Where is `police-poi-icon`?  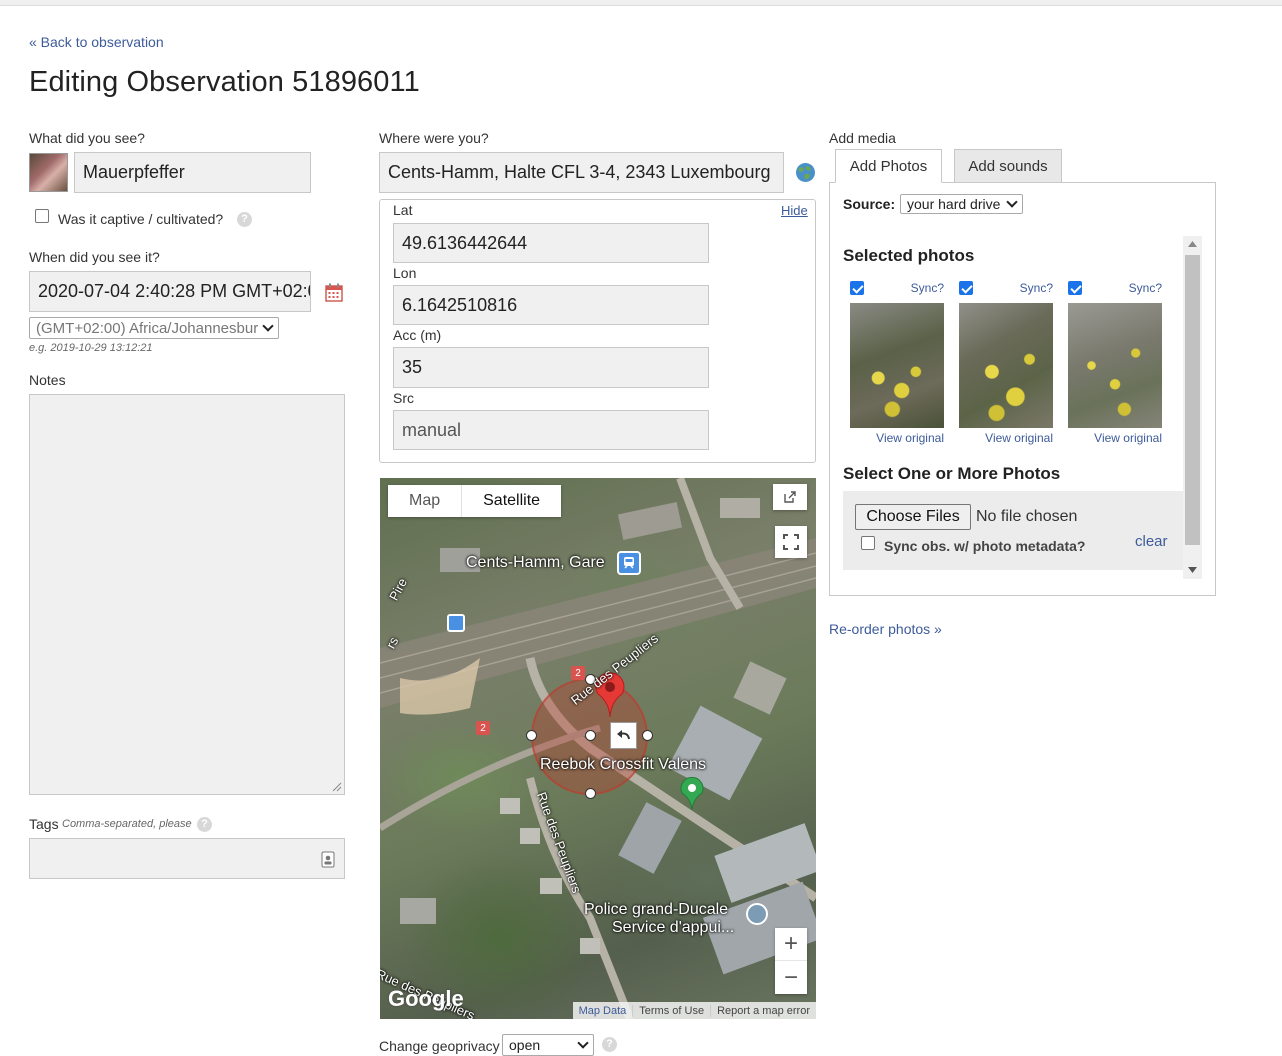
police-poi-icon is located at coordinates (757, 914).